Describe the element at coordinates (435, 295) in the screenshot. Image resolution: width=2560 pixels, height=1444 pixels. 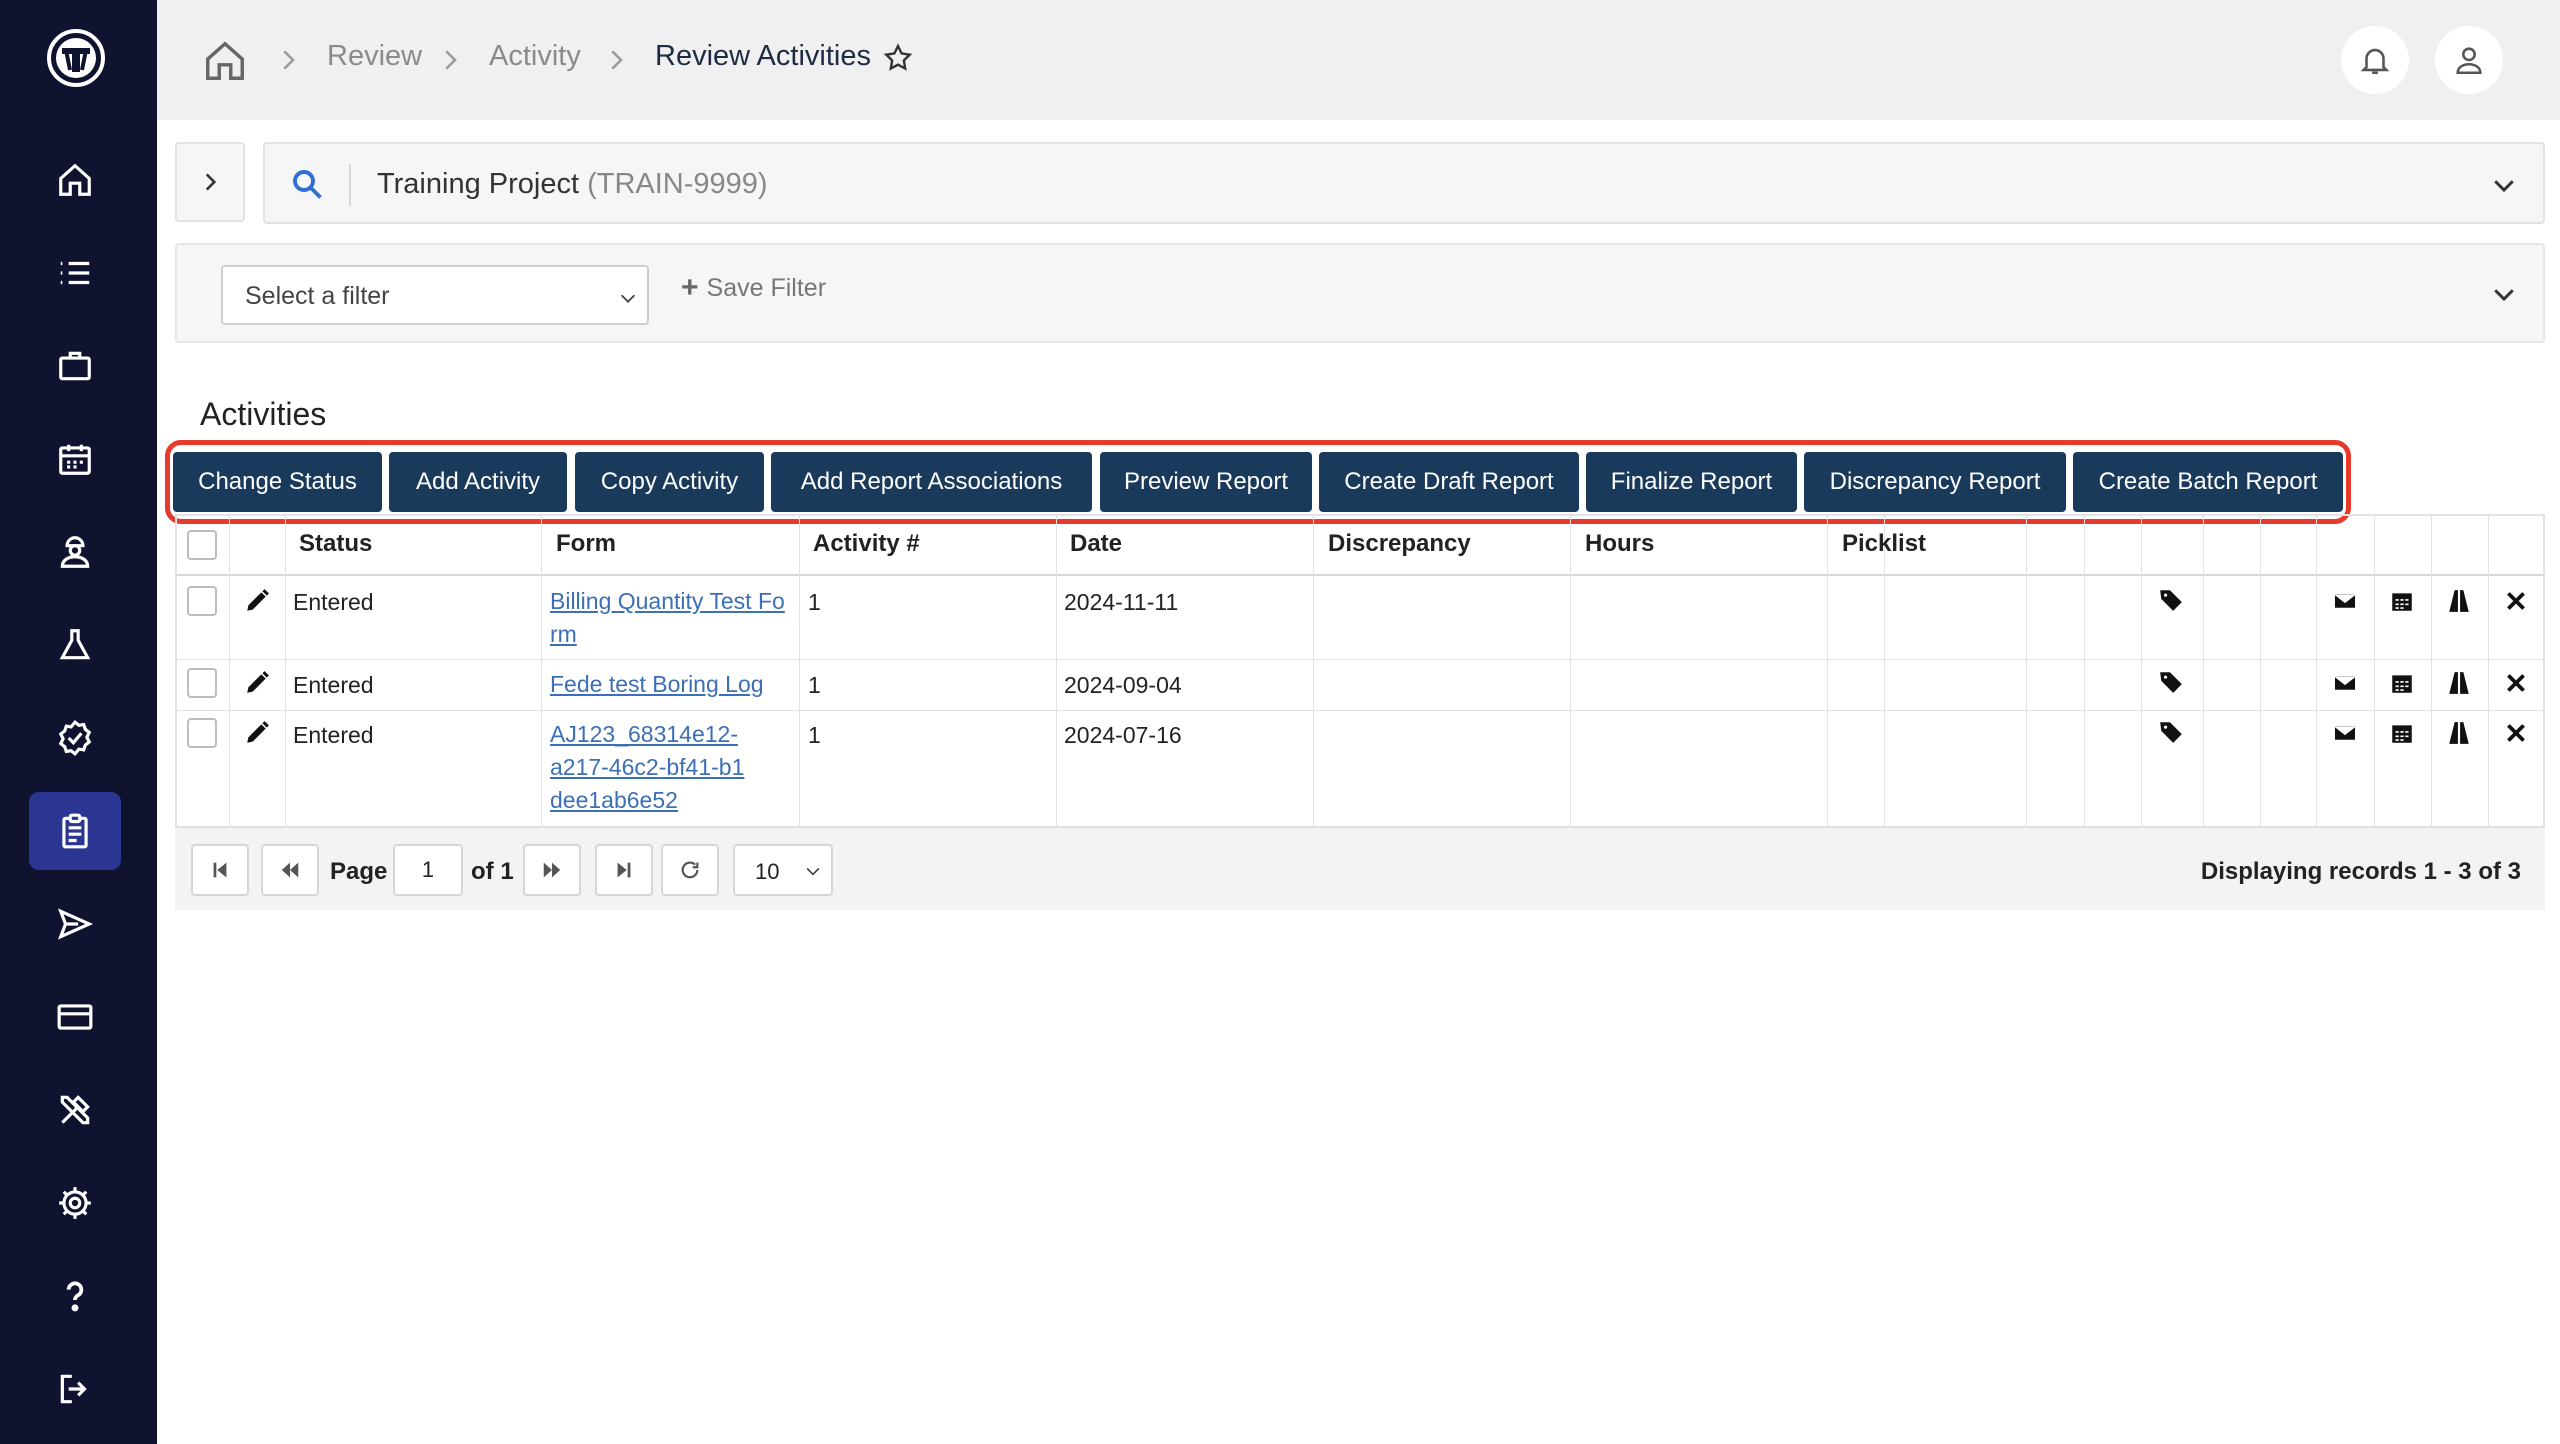
I see `filter-select: Select a filter` at that location.